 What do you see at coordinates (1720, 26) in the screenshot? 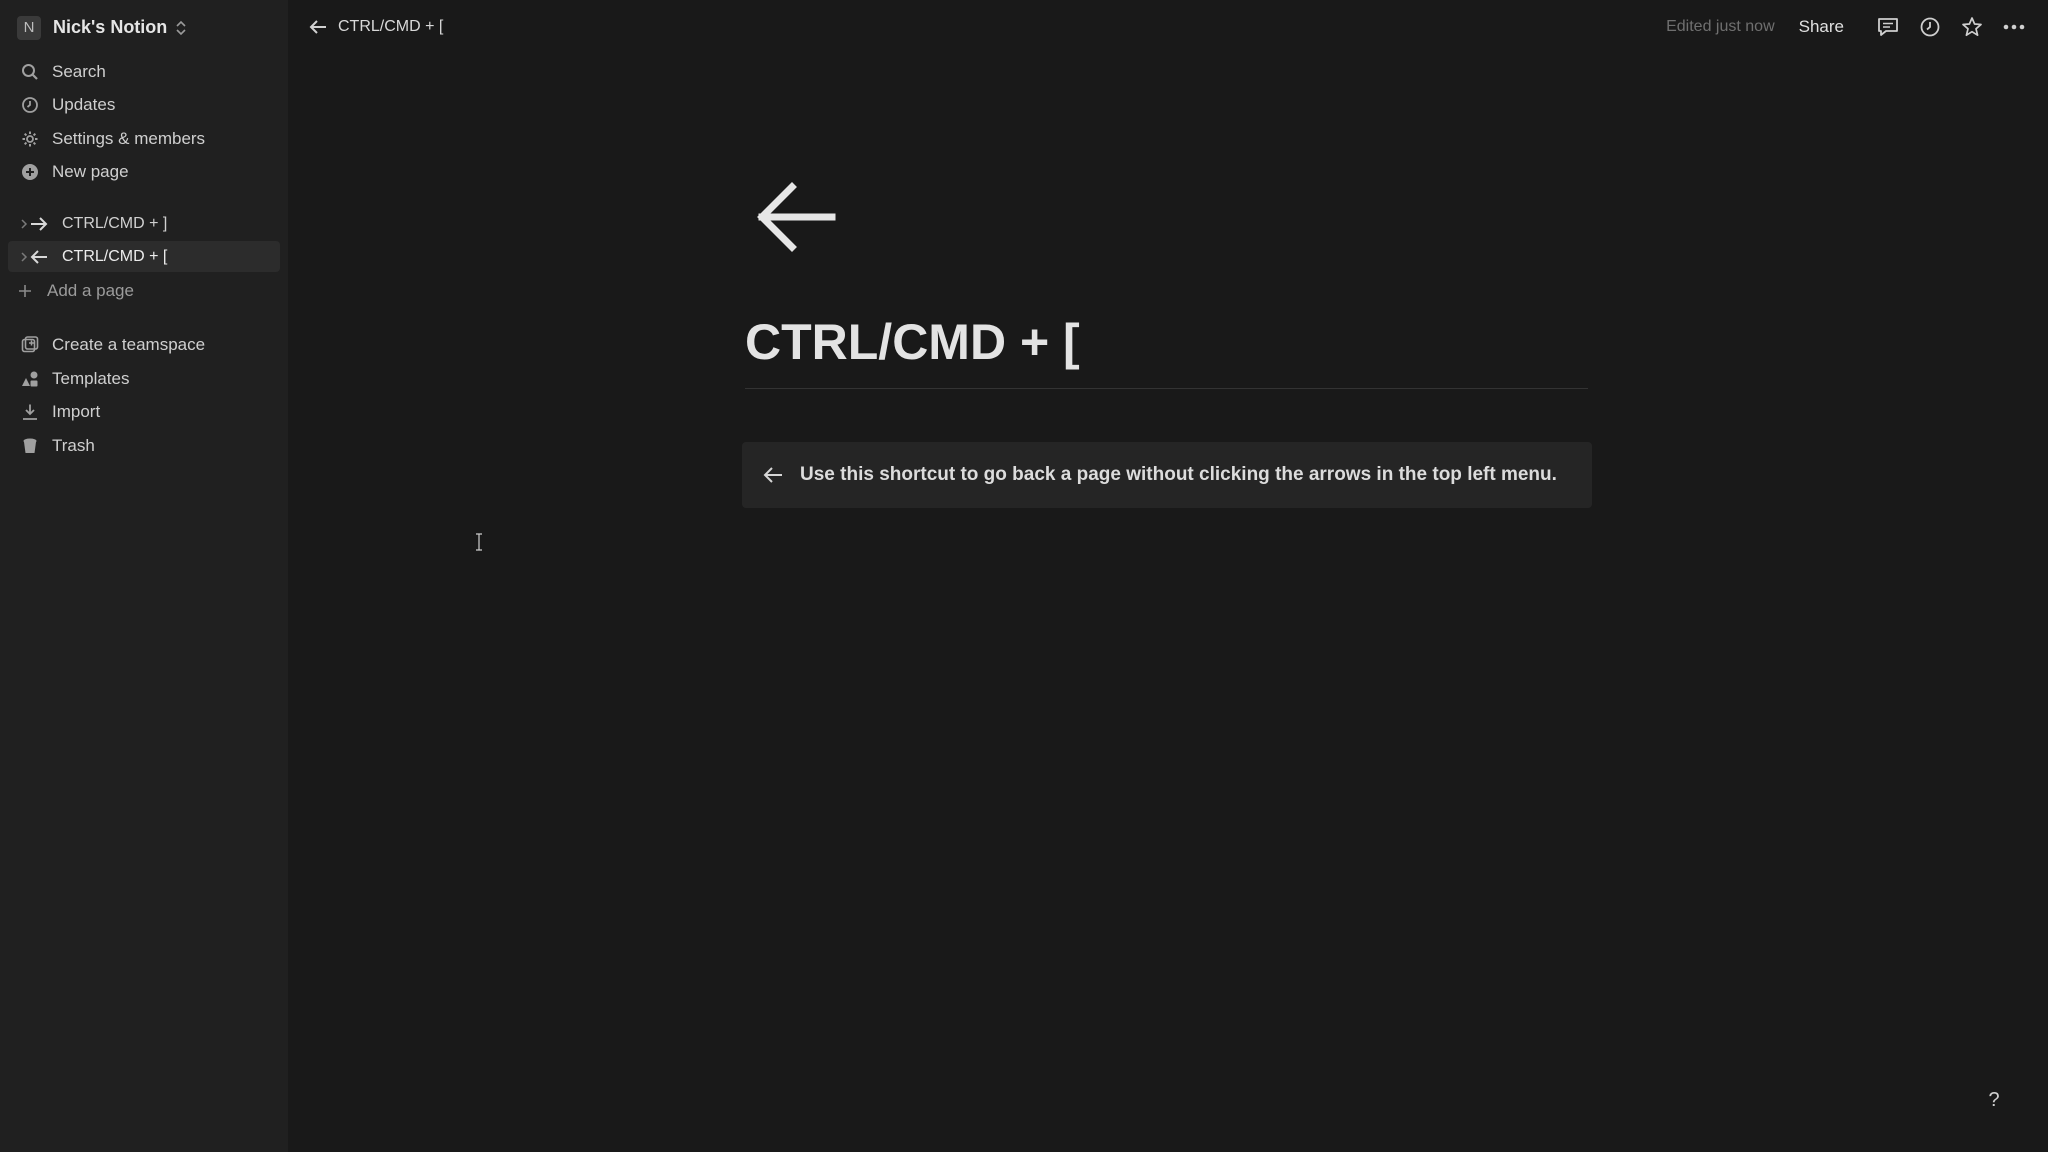
I see `edited-status: Edited just now` at bounding box center [1720, 26].